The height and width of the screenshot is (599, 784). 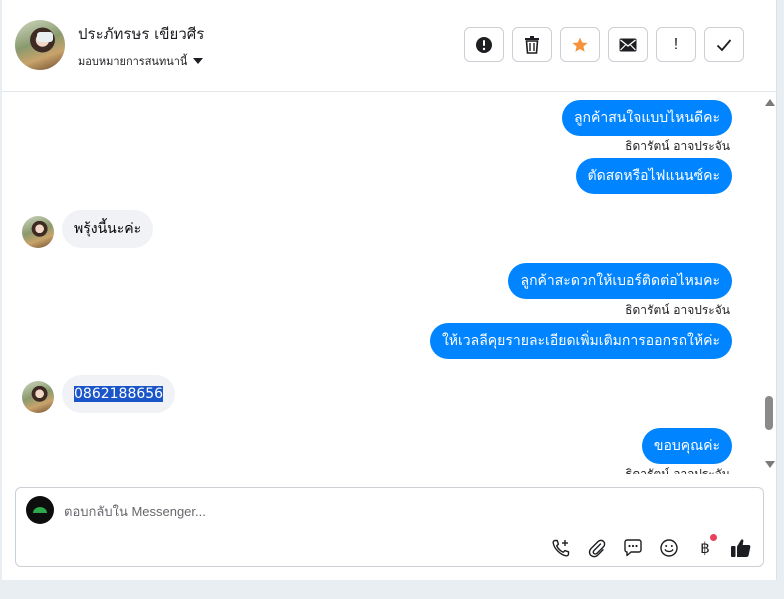 I want to click on baht-icon: ฿, so click(x=705, y=547).